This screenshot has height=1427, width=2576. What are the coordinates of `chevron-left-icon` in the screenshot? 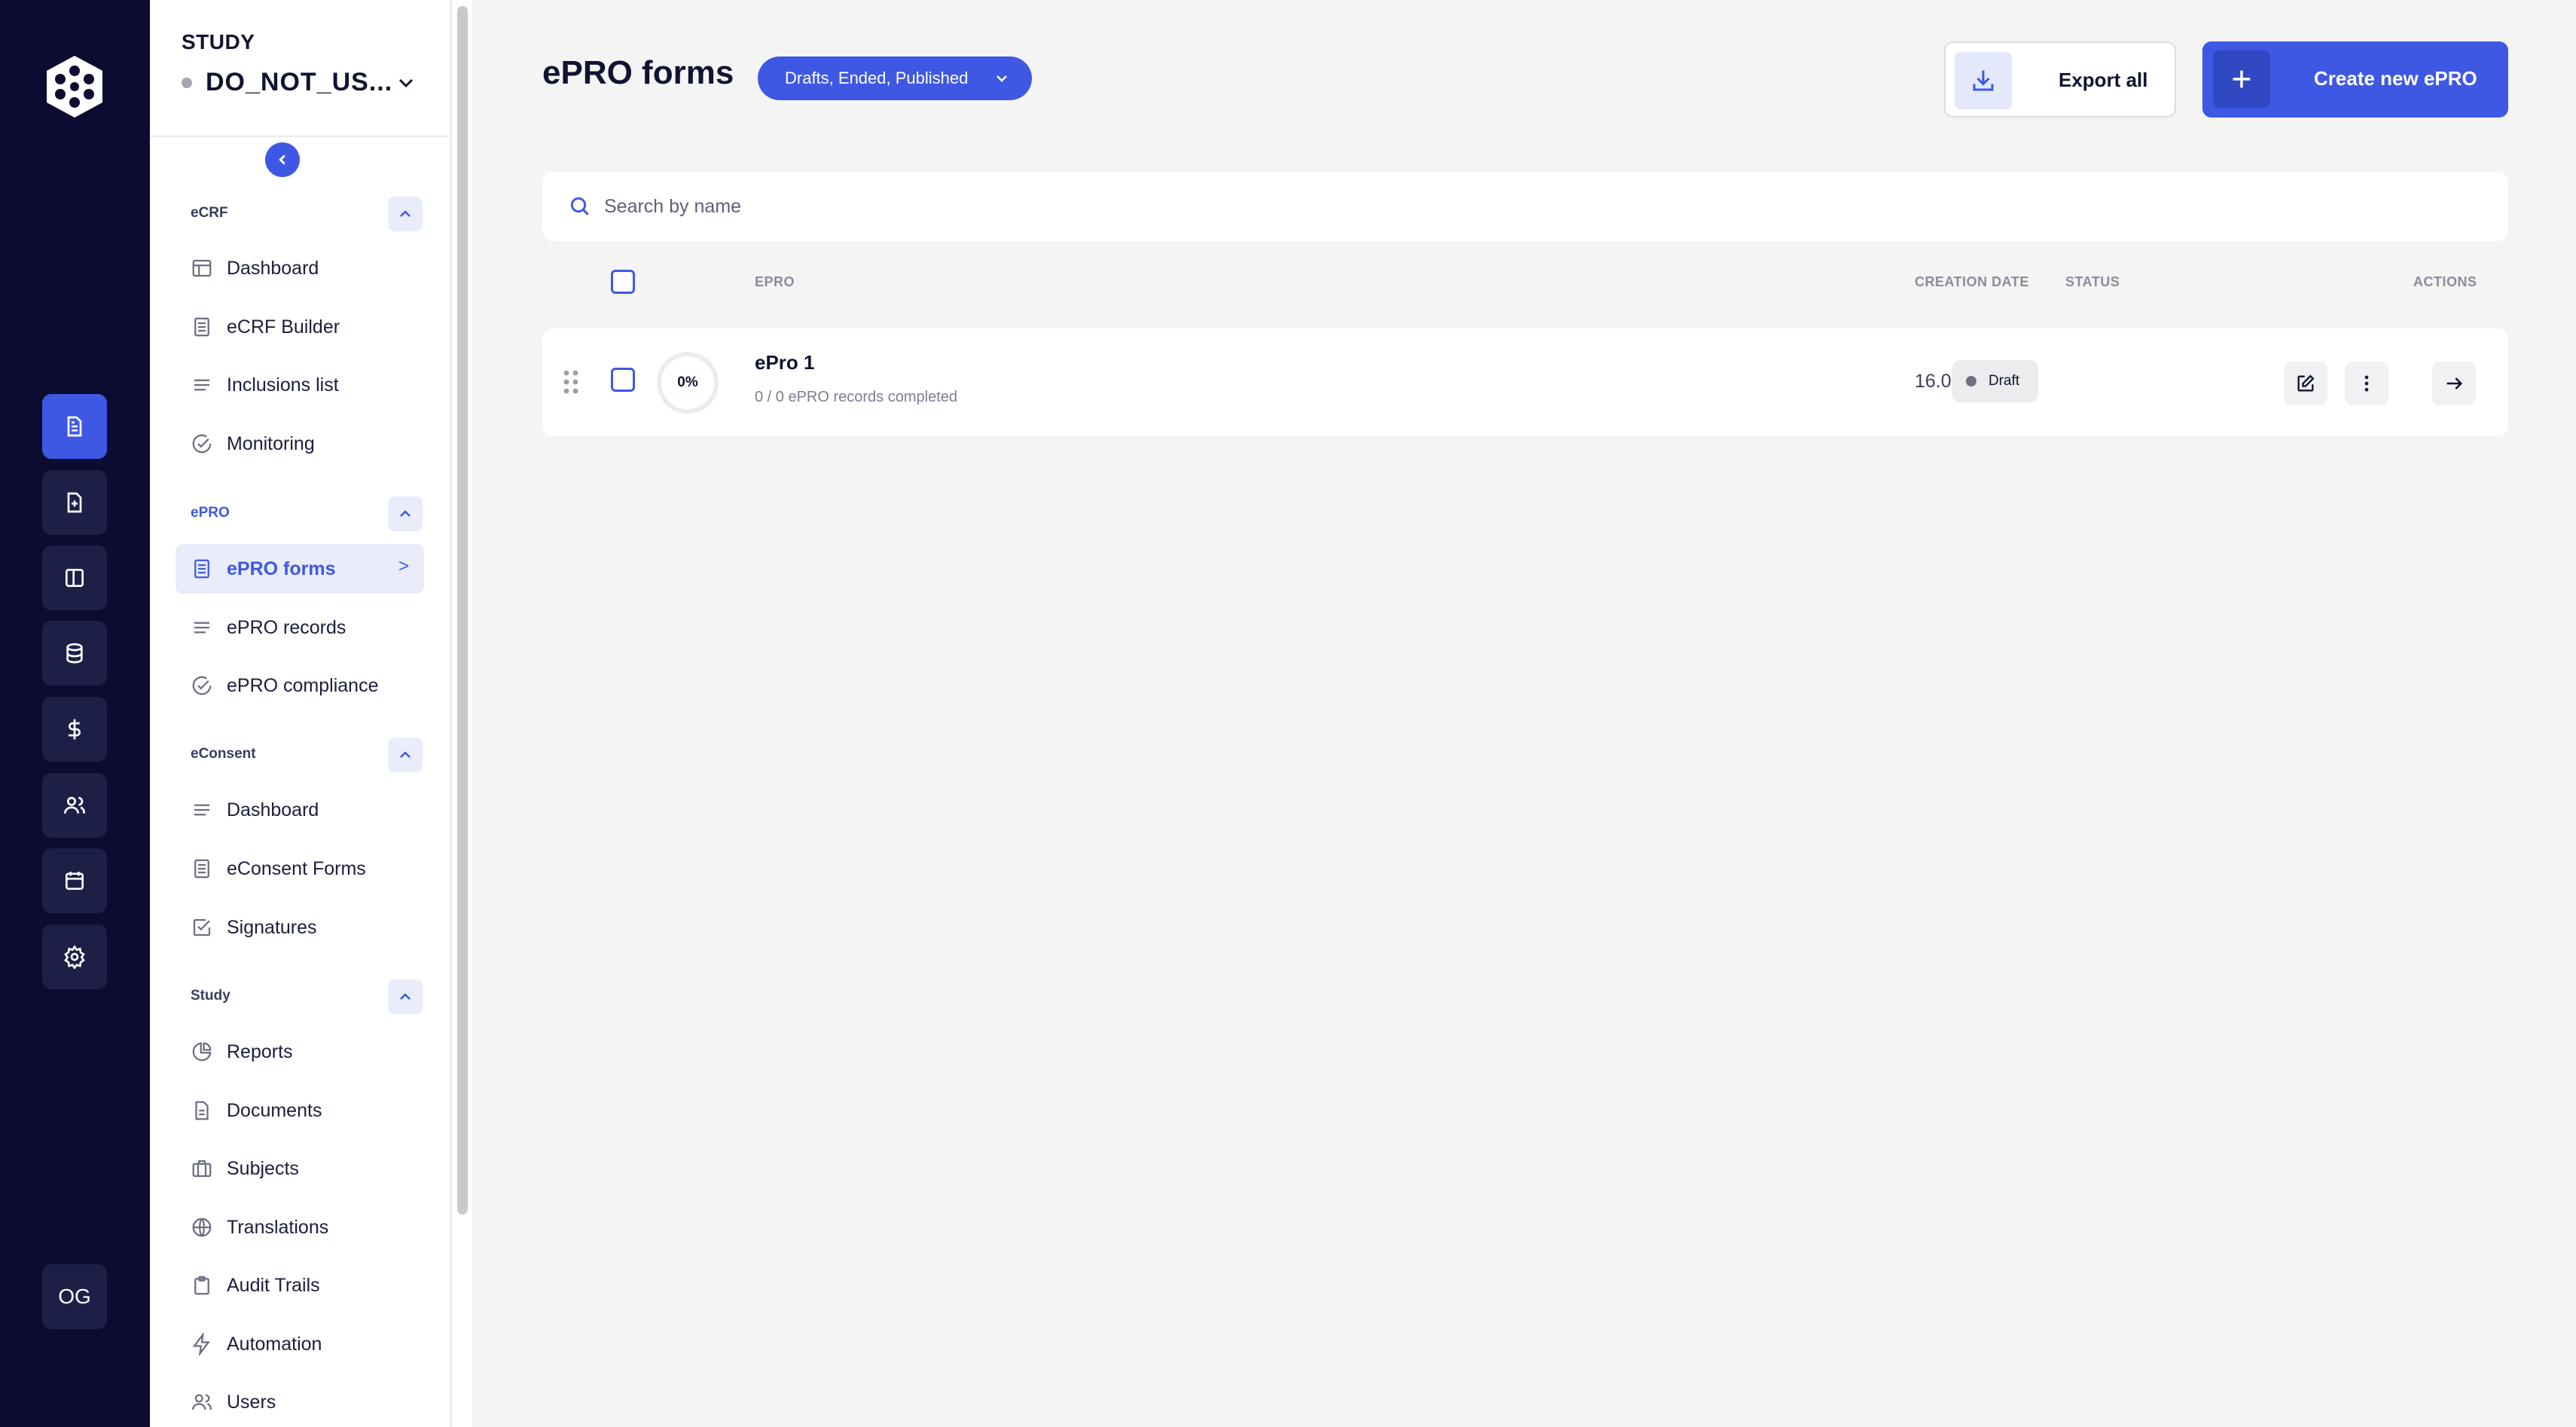 It's located at (282, 159).